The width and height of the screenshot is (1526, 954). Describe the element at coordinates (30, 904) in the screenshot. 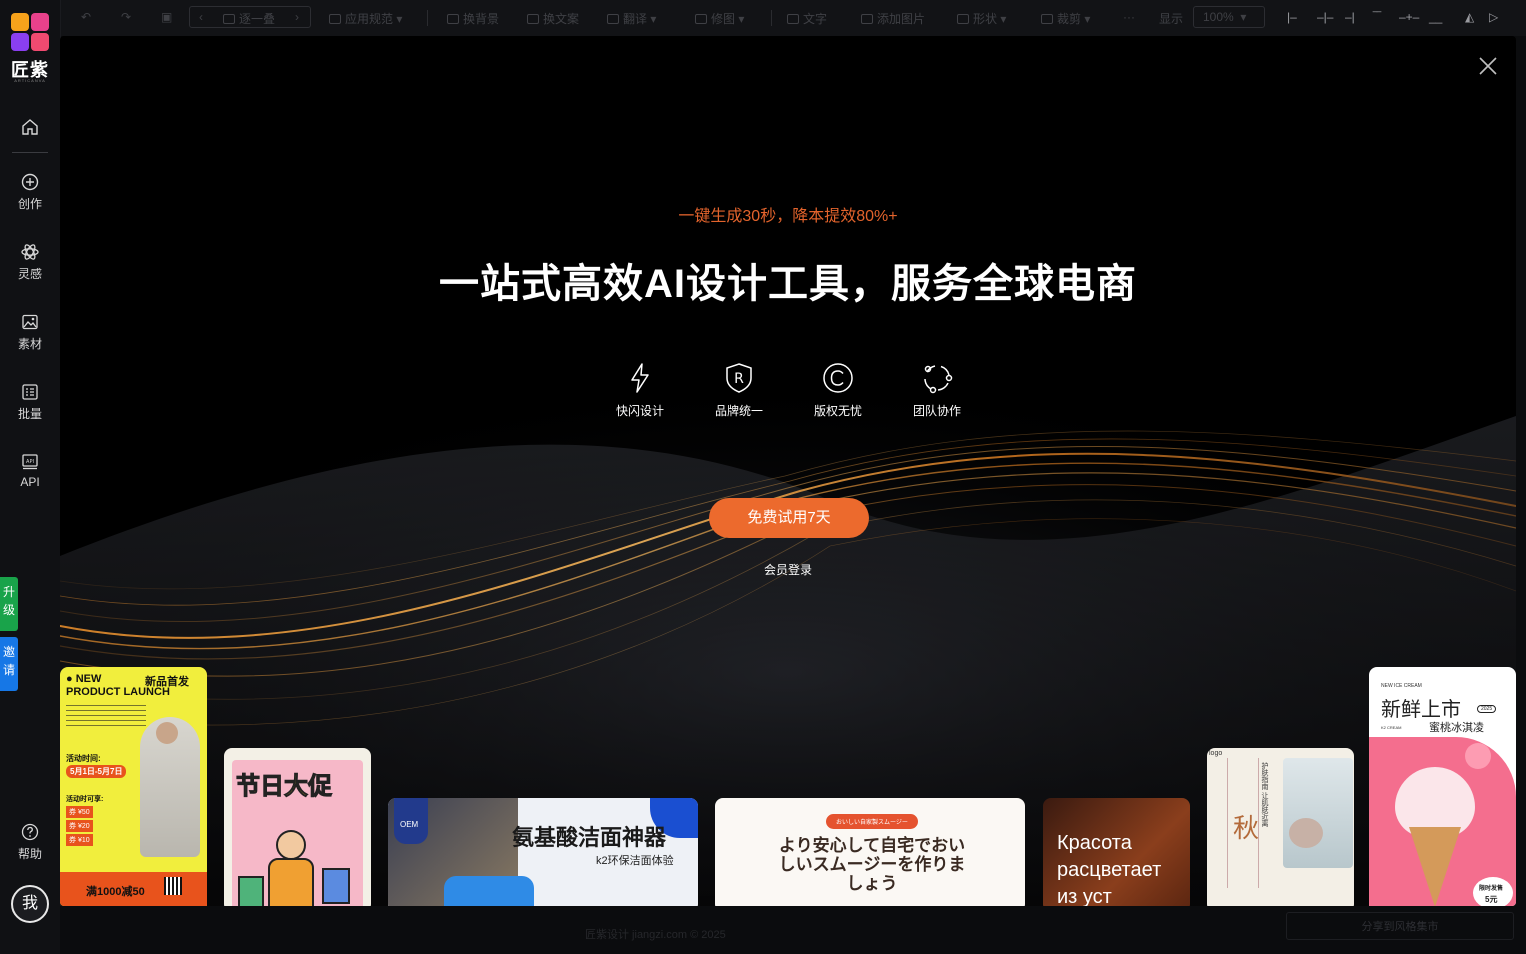

I see `user-avatar: 我` at that location.